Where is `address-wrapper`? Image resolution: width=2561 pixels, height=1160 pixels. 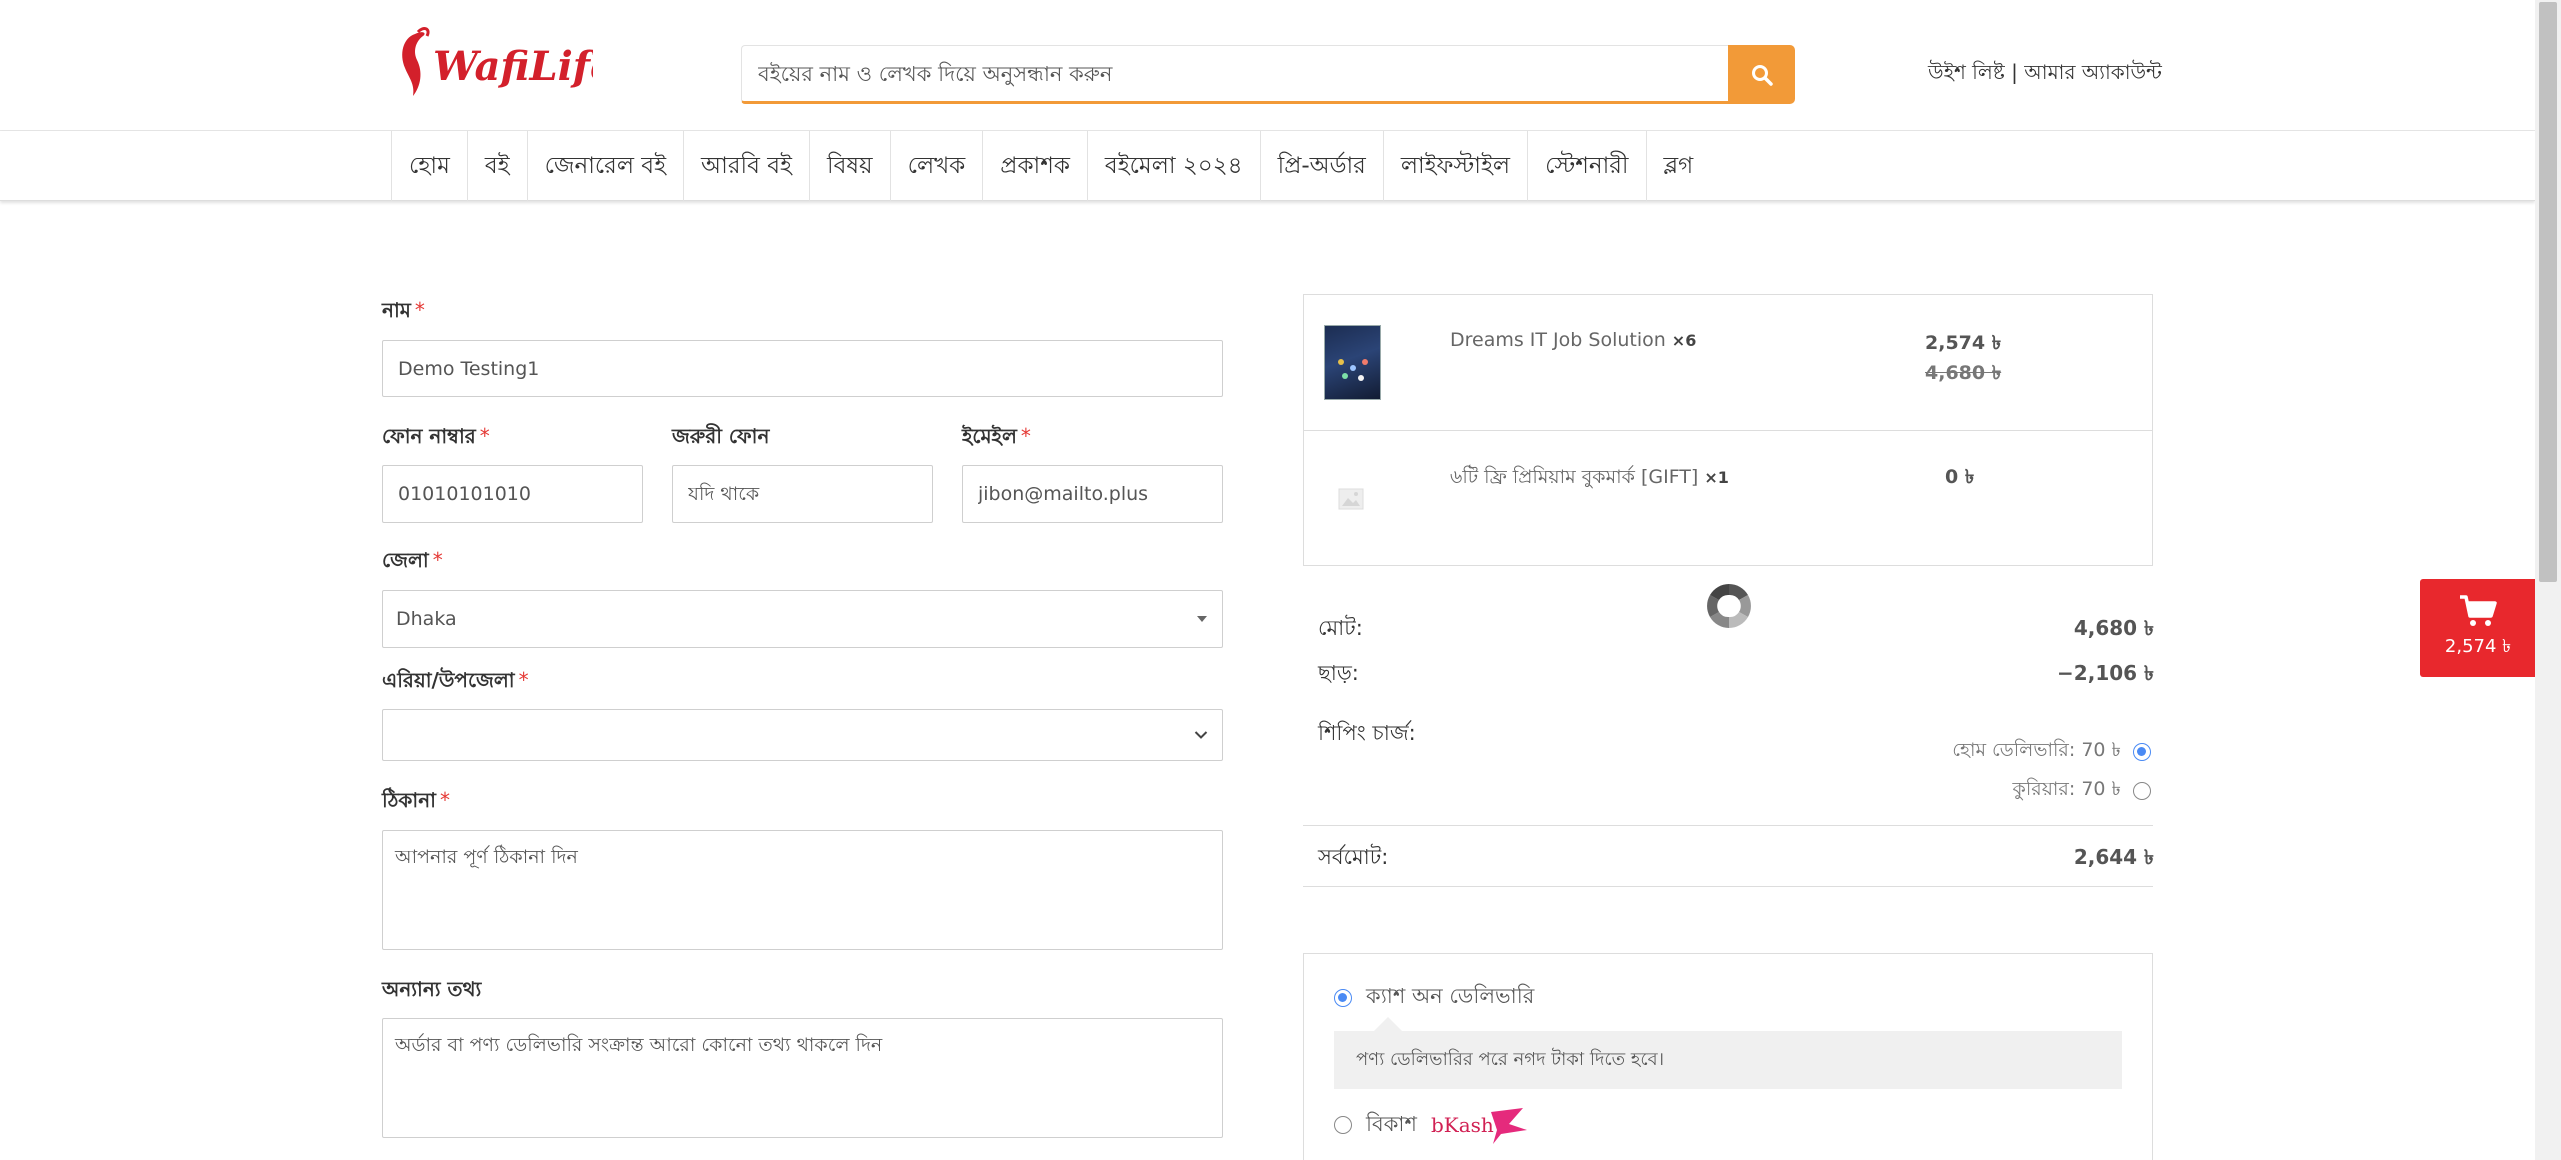
address-wrapper is located at coordinates (802, 890).